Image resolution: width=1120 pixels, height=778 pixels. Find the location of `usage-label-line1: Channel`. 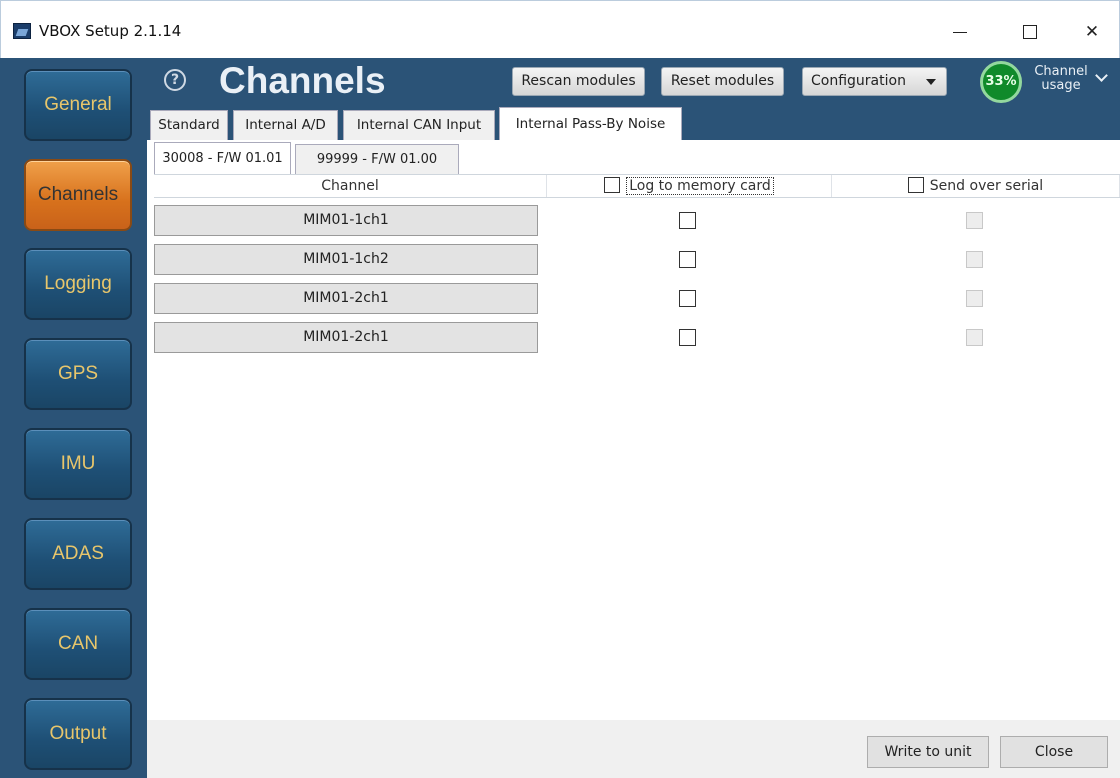

usage-label-line1: Channel is located at coordinates (1061, 71).